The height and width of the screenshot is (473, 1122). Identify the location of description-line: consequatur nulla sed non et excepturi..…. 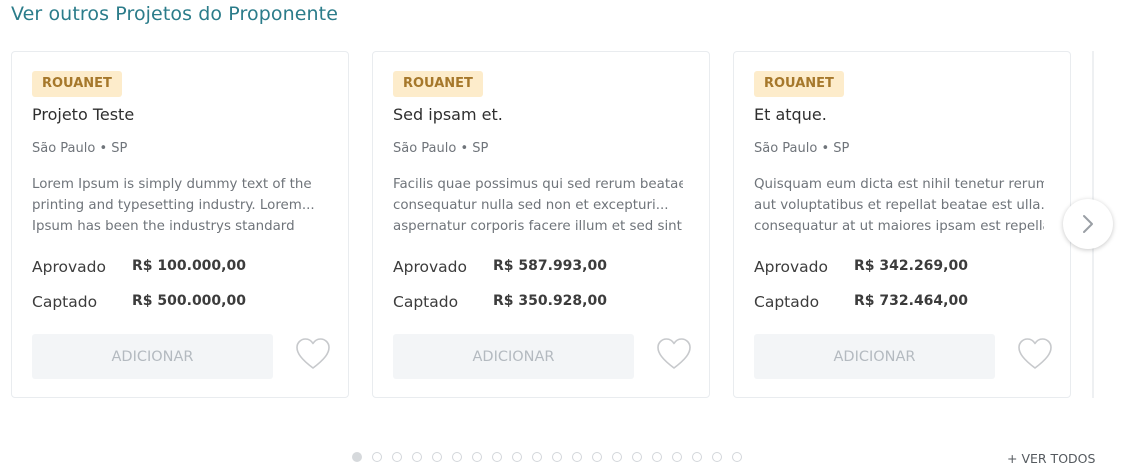
(531, 205).